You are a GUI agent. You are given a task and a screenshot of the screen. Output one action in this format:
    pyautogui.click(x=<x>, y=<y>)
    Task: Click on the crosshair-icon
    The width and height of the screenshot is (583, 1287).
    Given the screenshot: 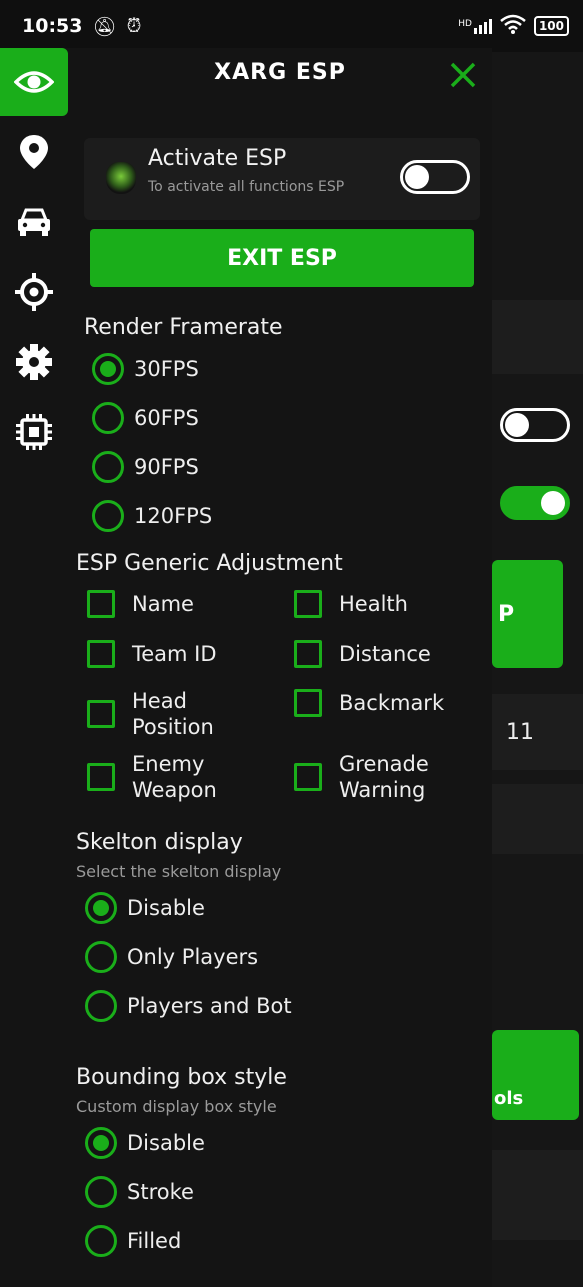 What is the action you would take?
    pyautogui.click(x=34, y=292)
    